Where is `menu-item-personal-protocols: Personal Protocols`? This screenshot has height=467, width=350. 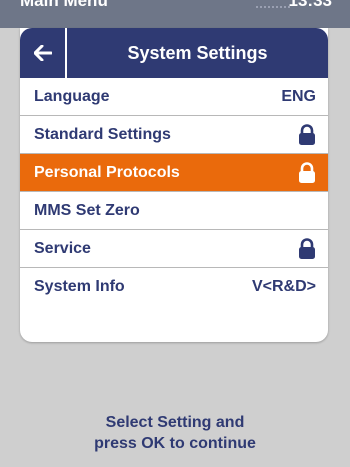 menu-item-personal-protocols: Personal Protocols is located at coordinates (174, 173).